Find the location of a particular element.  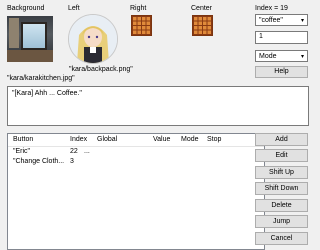

index-select: "coffee" ▾ is located at coordinates (281, 20).